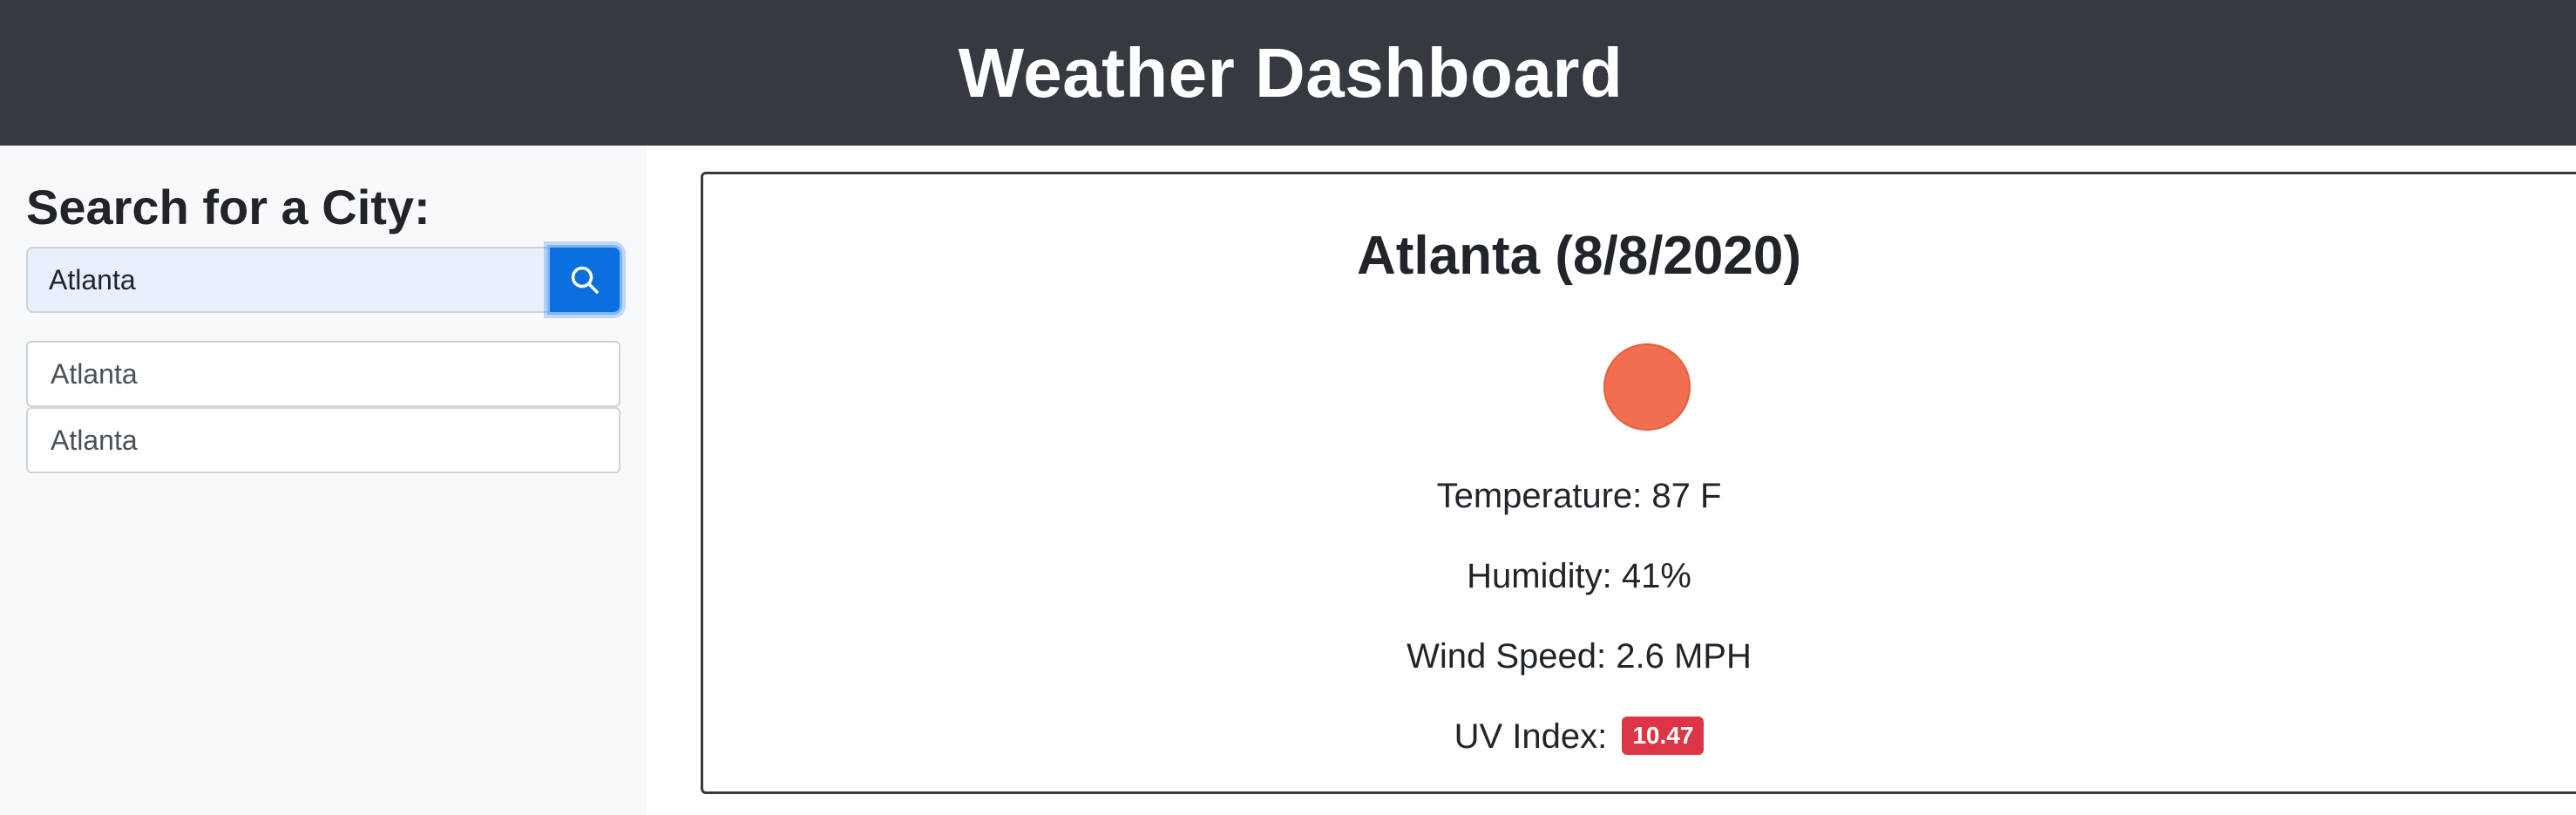 Image resolution: width=2576 pixels, height=815 pixels. What do you see at coordinates (1580, 657) in the screenshot?
I see `wind-speed-text: Wind Speed: 2.6 MPH` at bounding box center [1580, 657].